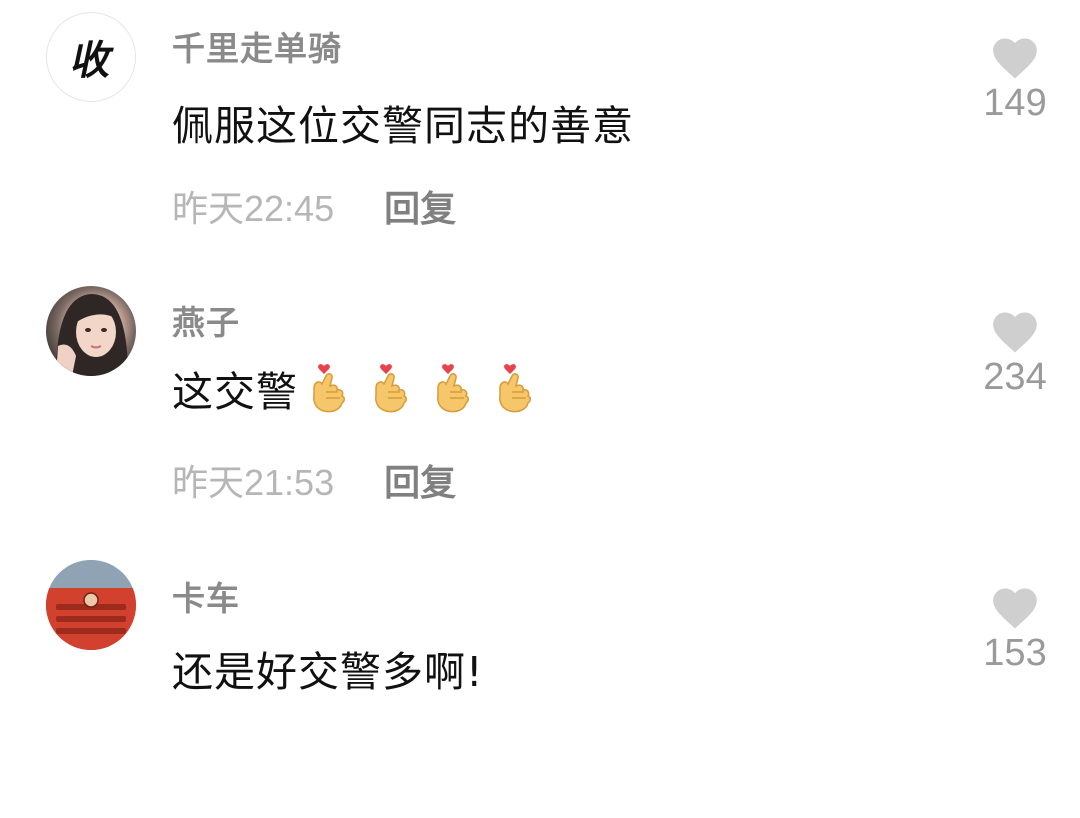  I want to click on comment-text-content: 佩服这位交警同志的善意, so click(403, 126).